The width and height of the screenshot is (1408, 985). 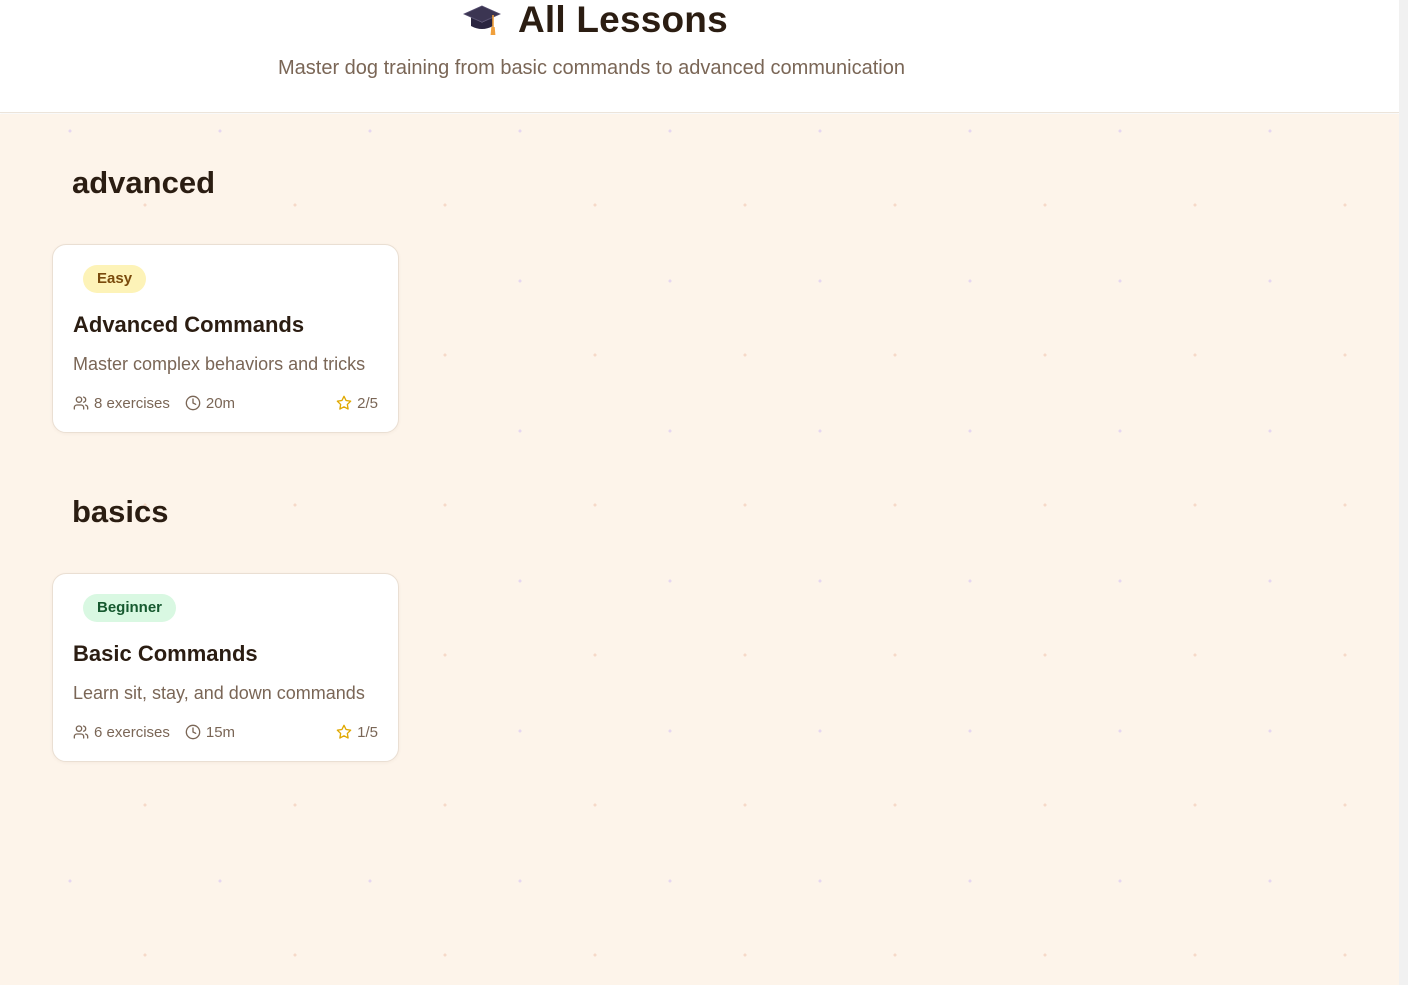 What do you see at coordinates (367, 732) in the screenshot?
I see `rating-label: 1/5` at bounding box center [367, 732].